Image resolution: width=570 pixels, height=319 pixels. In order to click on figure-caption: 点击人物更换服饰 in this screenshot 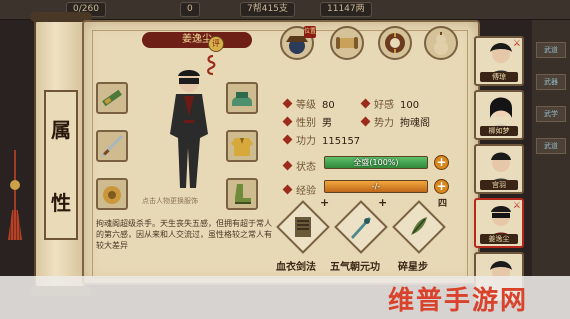, I will do `click(170, 201)`.